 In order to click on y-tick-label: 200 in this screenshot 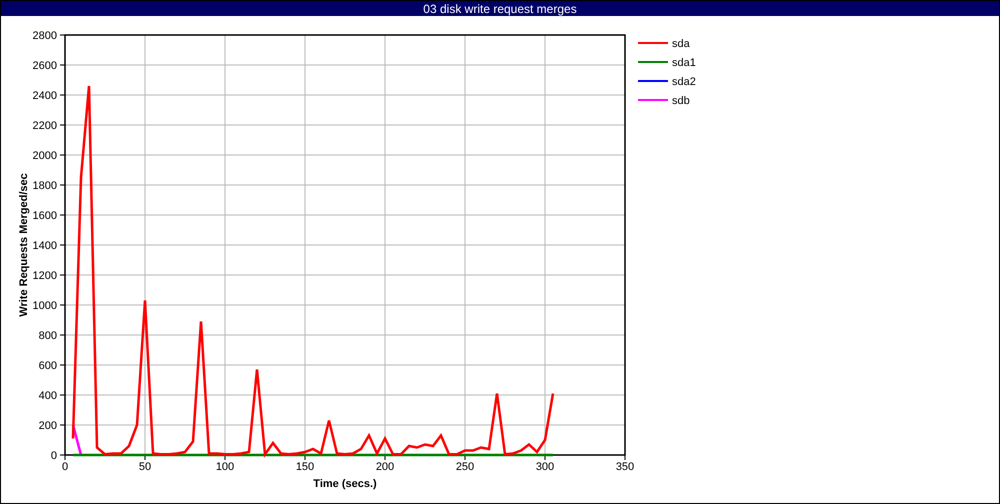, I will do `click(47, 426)`.